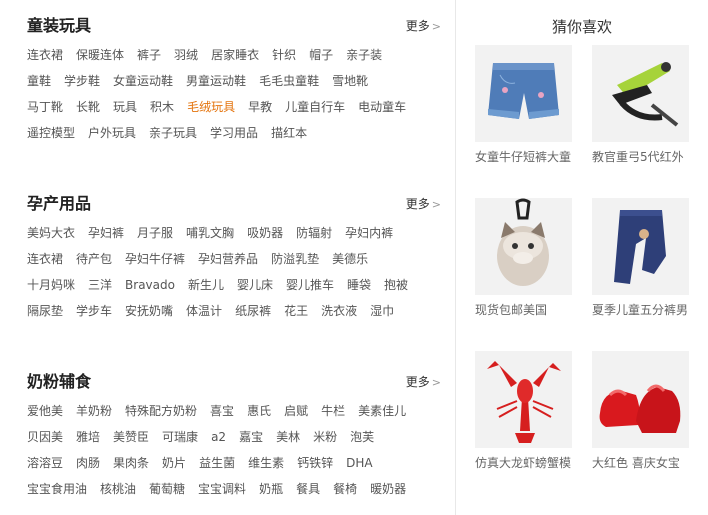  Describe the element at coordinates (161, 411) in the screenshot. I see `category-tag: 特殊配方奶粉` at that location.